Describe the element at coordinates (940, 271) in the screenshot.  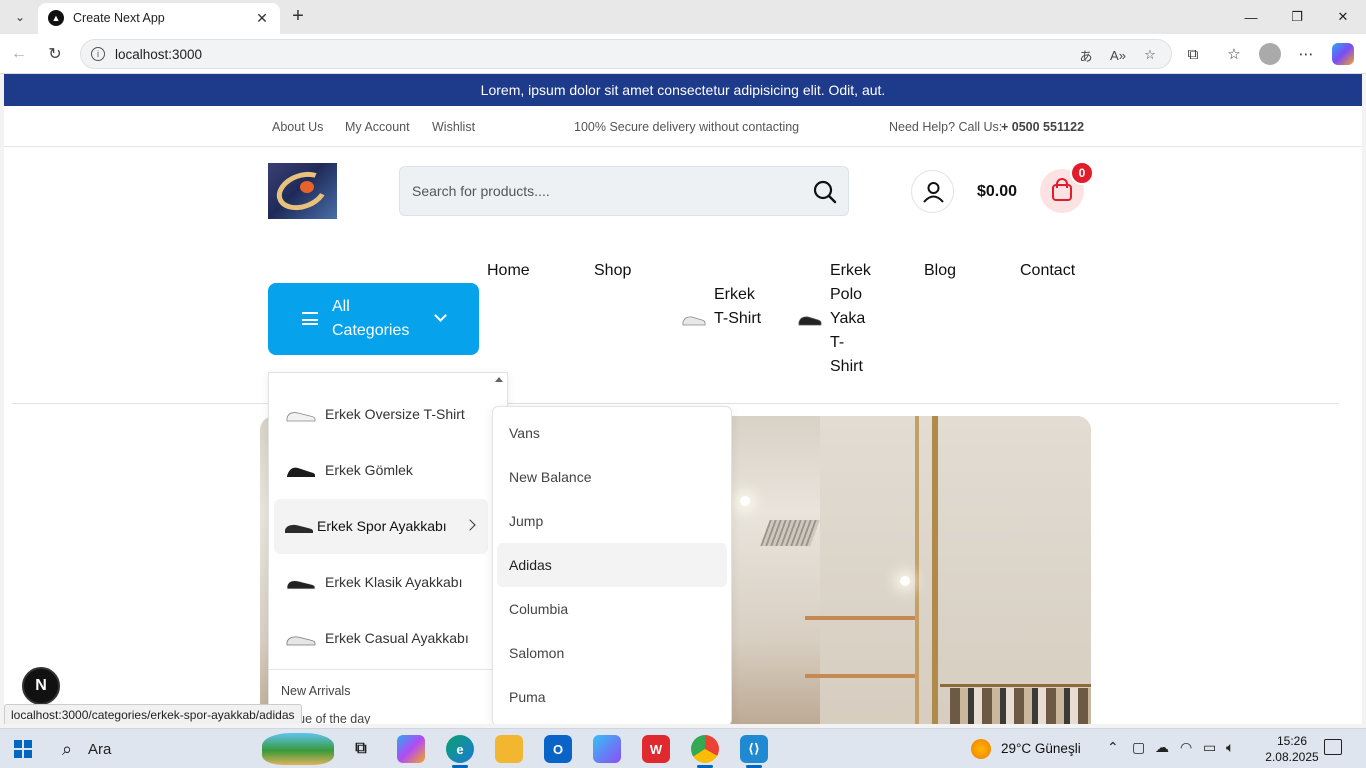
I see `nav-blog: Blog` at that location.